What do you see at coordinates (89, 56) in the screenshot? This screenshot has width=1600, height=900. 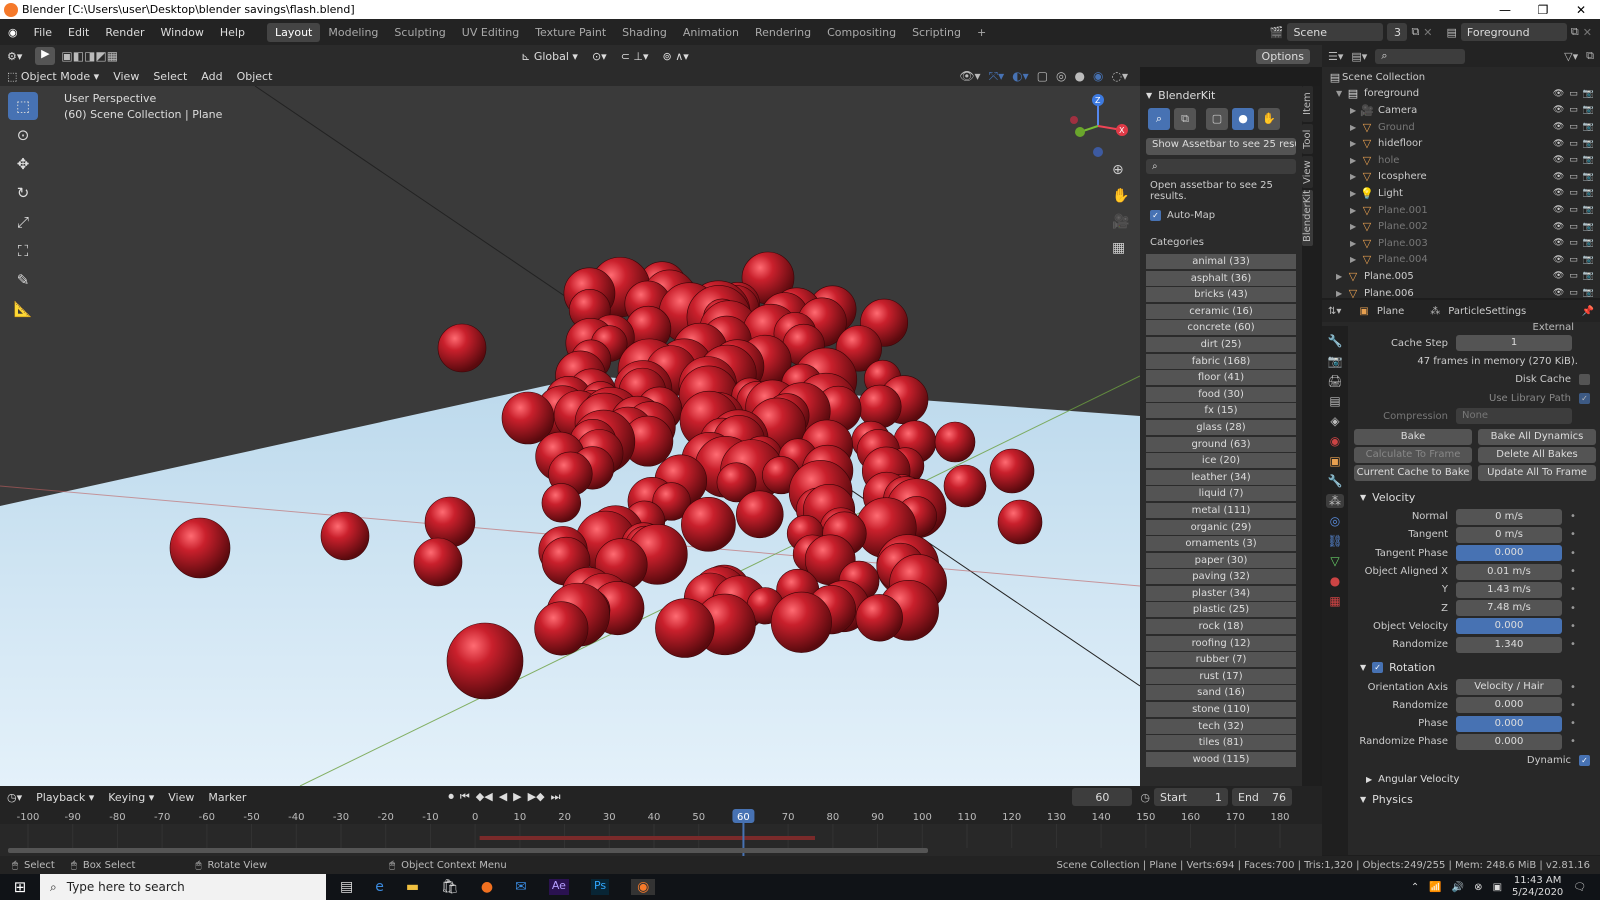 I see `selection-mode-icons: ▣◧◨◩▦` at bounding box center [89, 56].